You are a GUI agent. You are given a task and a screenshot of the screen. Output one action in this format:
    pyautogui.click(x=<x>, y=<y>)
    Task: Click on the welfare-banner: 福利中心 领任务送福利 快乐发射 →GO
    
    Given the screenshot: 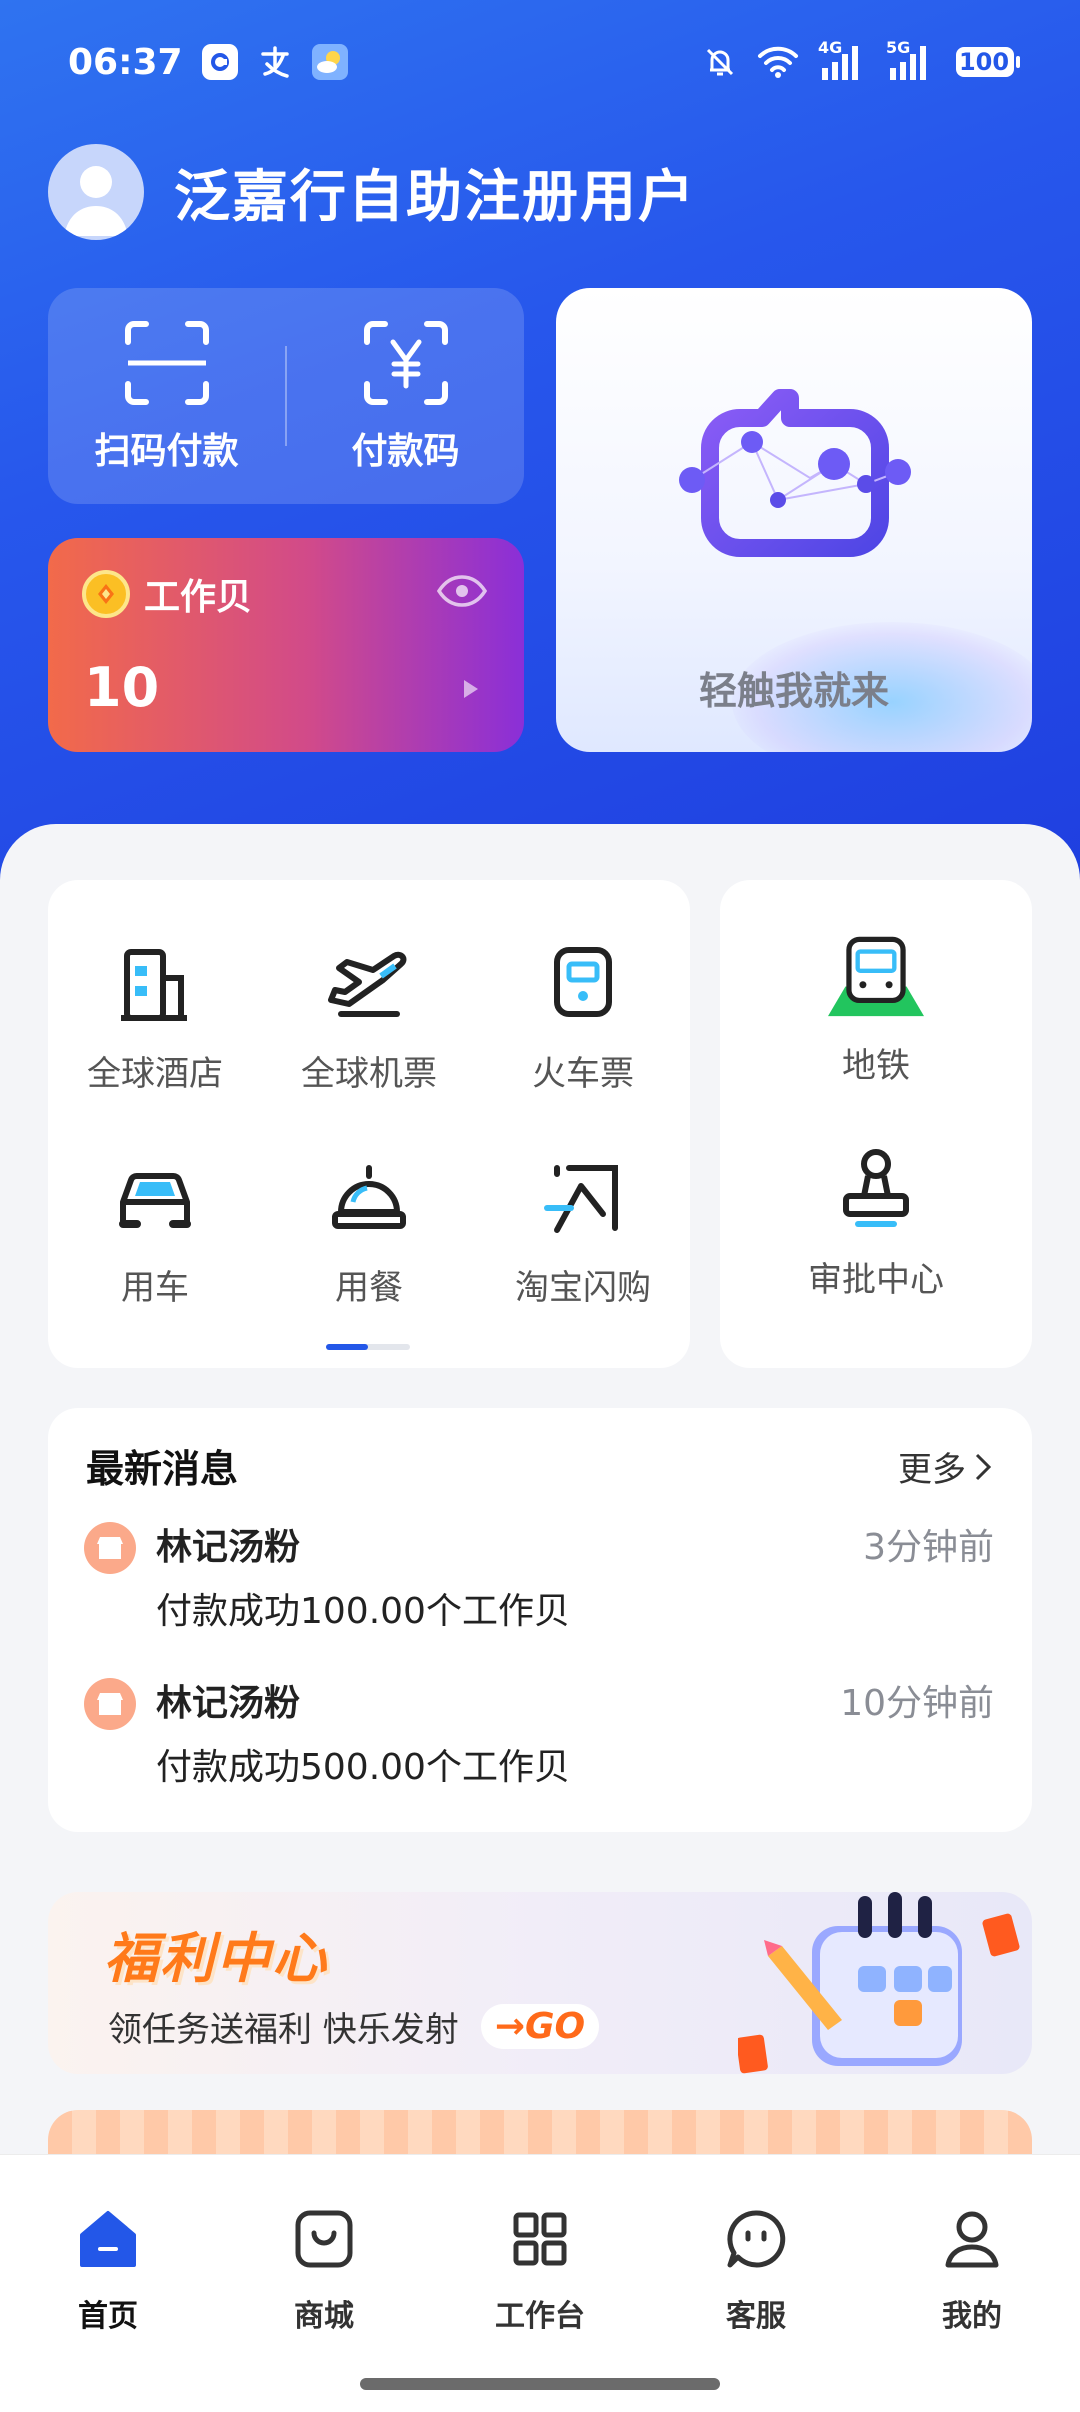 What is the action you would take?
    pyautogui.click(x=540, y=1983)
    